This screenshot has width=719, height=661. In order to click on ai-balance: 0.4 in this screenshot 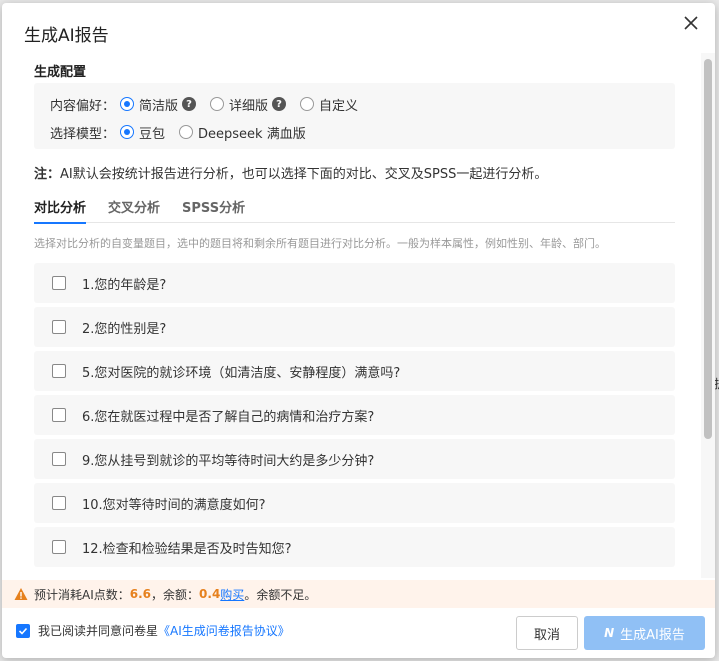, I will do `click(210, 594)`.